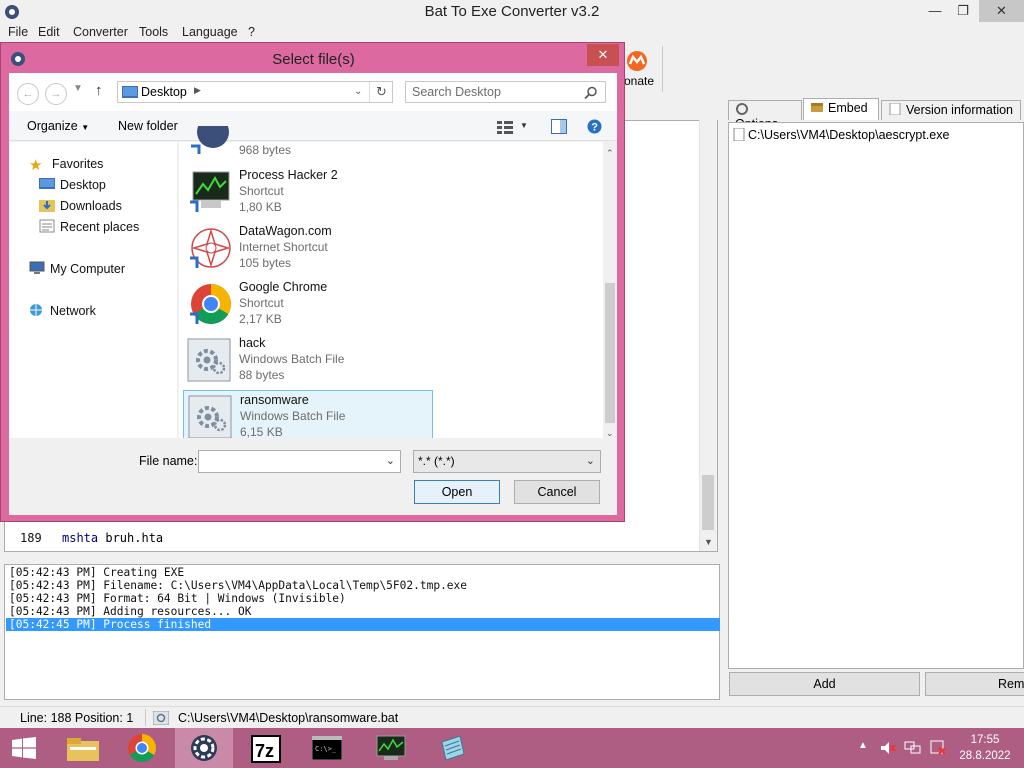 Image resolution: width=1024 pixels, height=768 pixels. Describe the element at coordinates (963, 11) in the screenshot. I see `restore-button: ❐` at that location.